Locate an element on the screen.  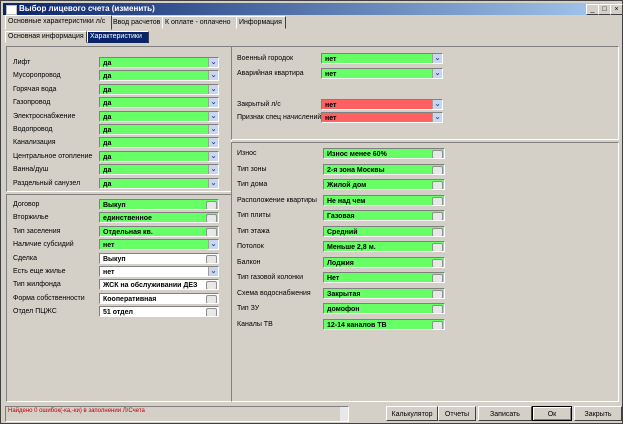
save-button: Записать is located at coordinates (505, 413).